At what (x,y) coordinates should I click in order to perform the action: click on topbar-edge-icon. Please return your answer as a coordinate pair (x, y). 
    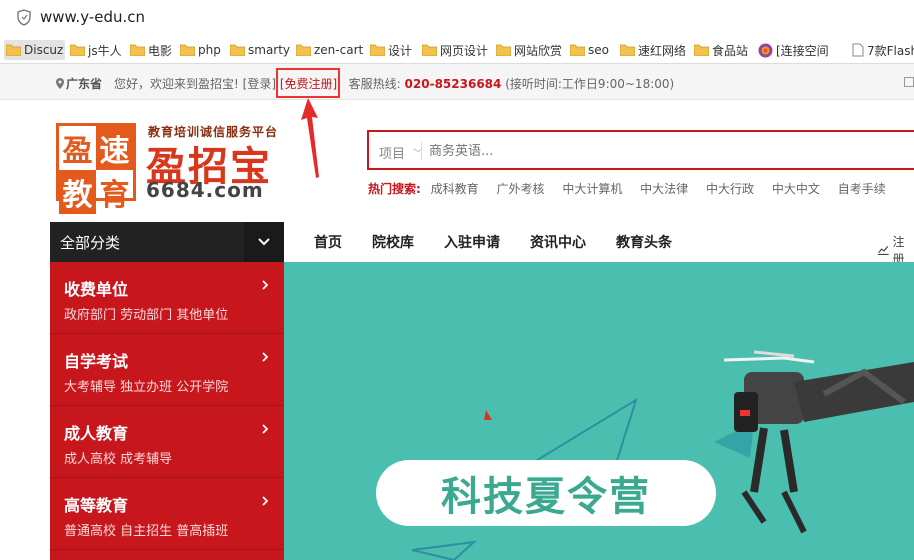
    Looking at the image, I should click on (909, 82).